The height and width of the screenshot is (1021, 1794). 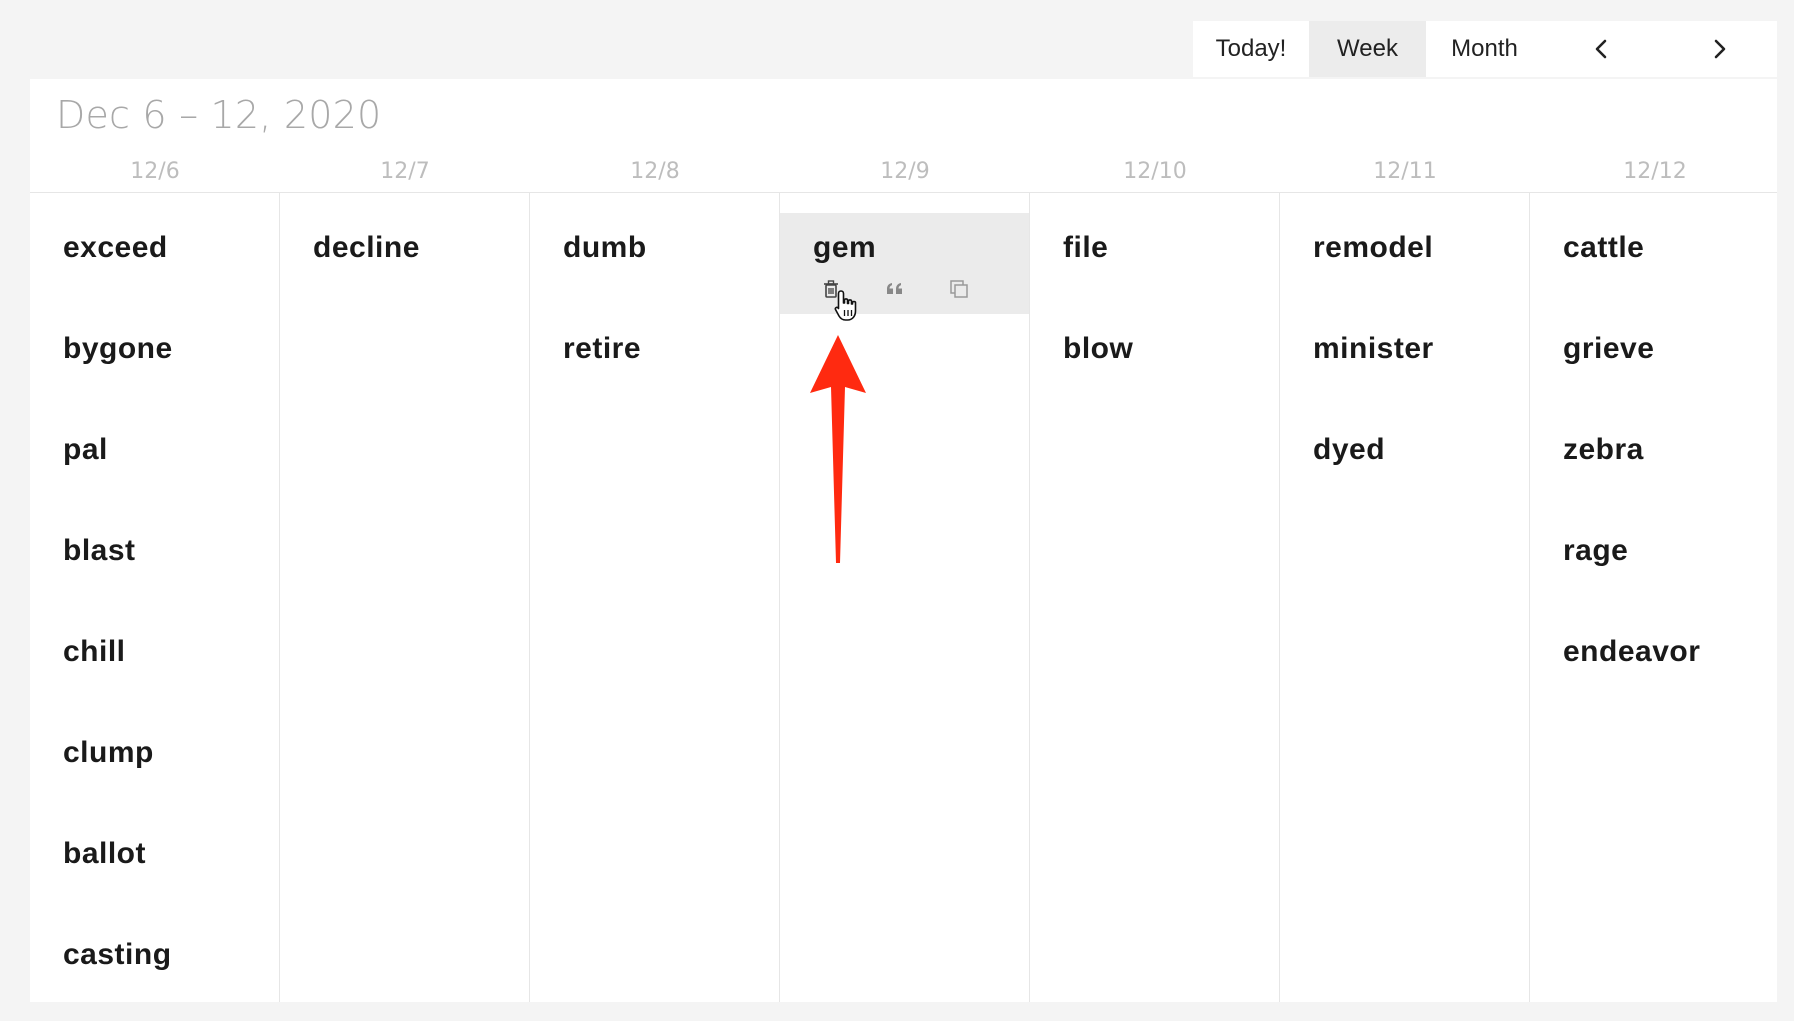 What do you see at coordinates (1609, 348) in the screenshot?
I see `entry-label: grieve` at bounding box center [1609, 348].